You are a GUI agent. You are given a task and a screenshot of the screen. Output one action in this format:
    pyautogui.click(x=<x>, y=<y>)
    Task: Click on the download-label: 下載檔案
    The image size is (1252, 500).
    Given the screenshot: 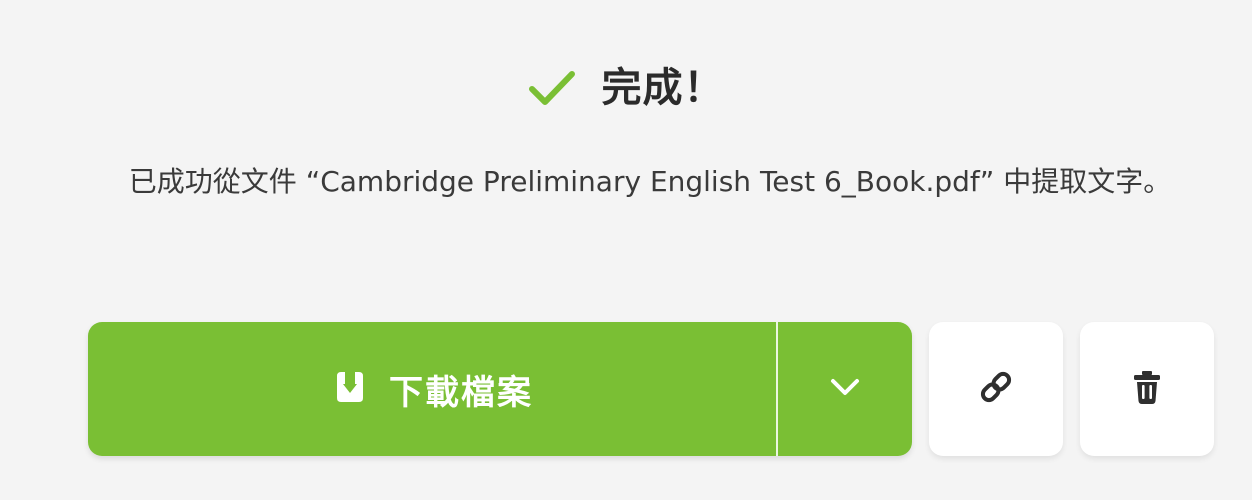 What is the action you would take?
    pyautogui.click(x=461, y=392)
    